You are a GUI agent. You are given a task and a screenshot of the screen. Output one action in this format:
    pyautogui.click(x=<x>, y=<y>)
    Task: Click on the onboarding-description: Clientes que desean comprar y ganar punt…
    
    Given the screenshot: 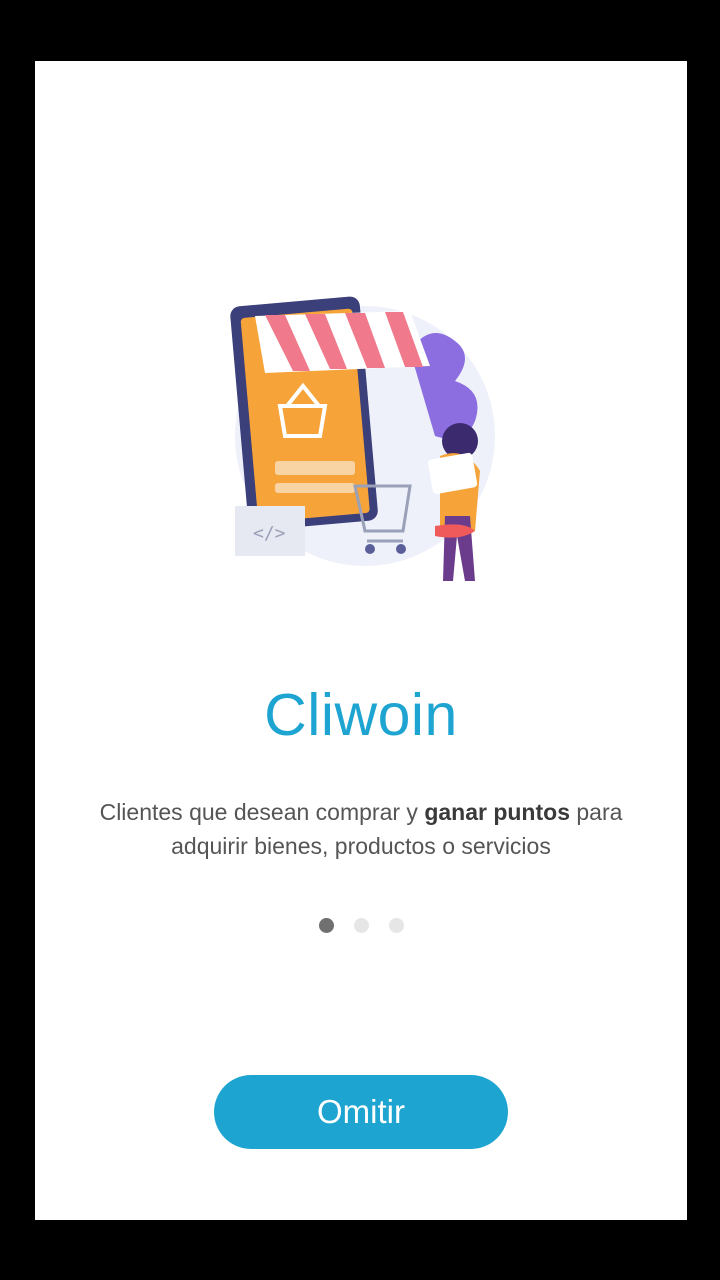 What is the action you would take?
    pyautogui.click(x=361, y=829)
    